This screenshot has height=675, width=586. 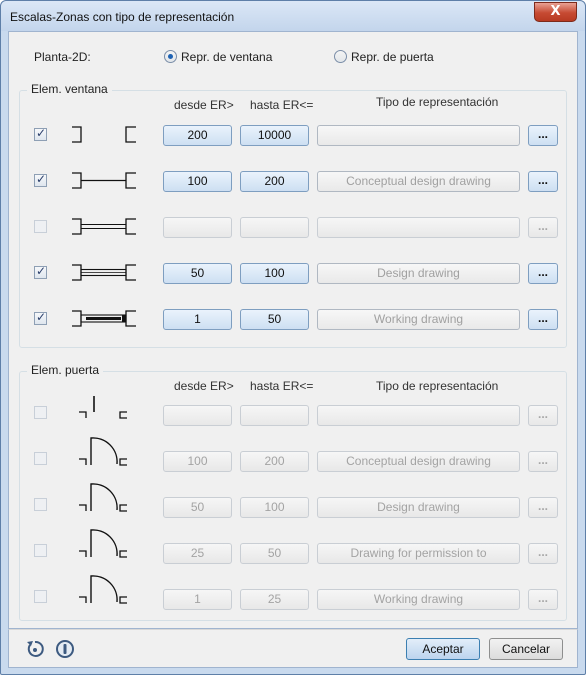 I want to click on dialog-footer: Aceptar Cancelar, so click(x=293, y=648).